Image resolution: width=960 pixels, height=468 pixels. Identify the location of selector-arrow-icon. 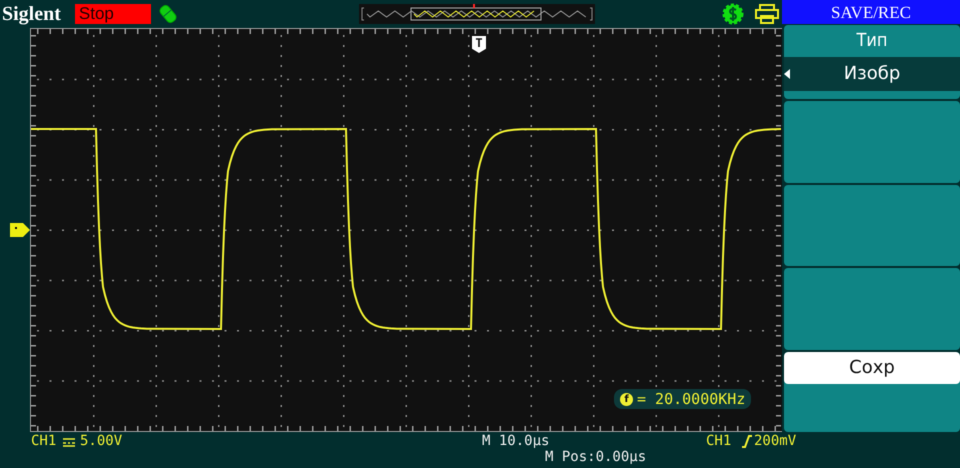
(787, 74).